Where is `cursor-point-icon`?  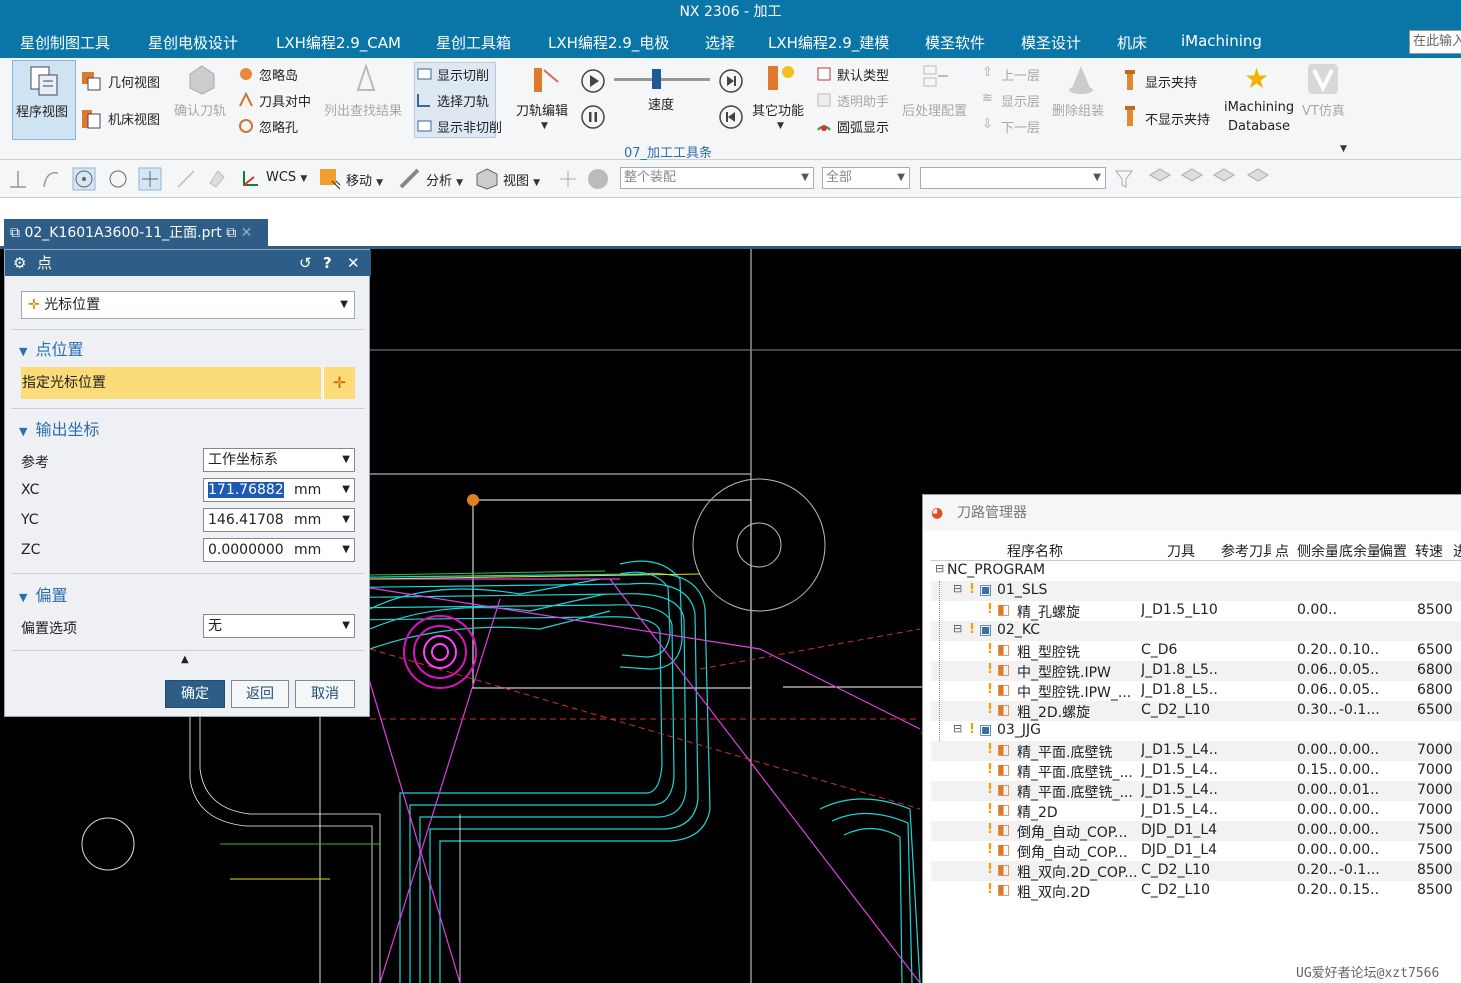 cursor-point-icon is located at coordinates (150, 179).